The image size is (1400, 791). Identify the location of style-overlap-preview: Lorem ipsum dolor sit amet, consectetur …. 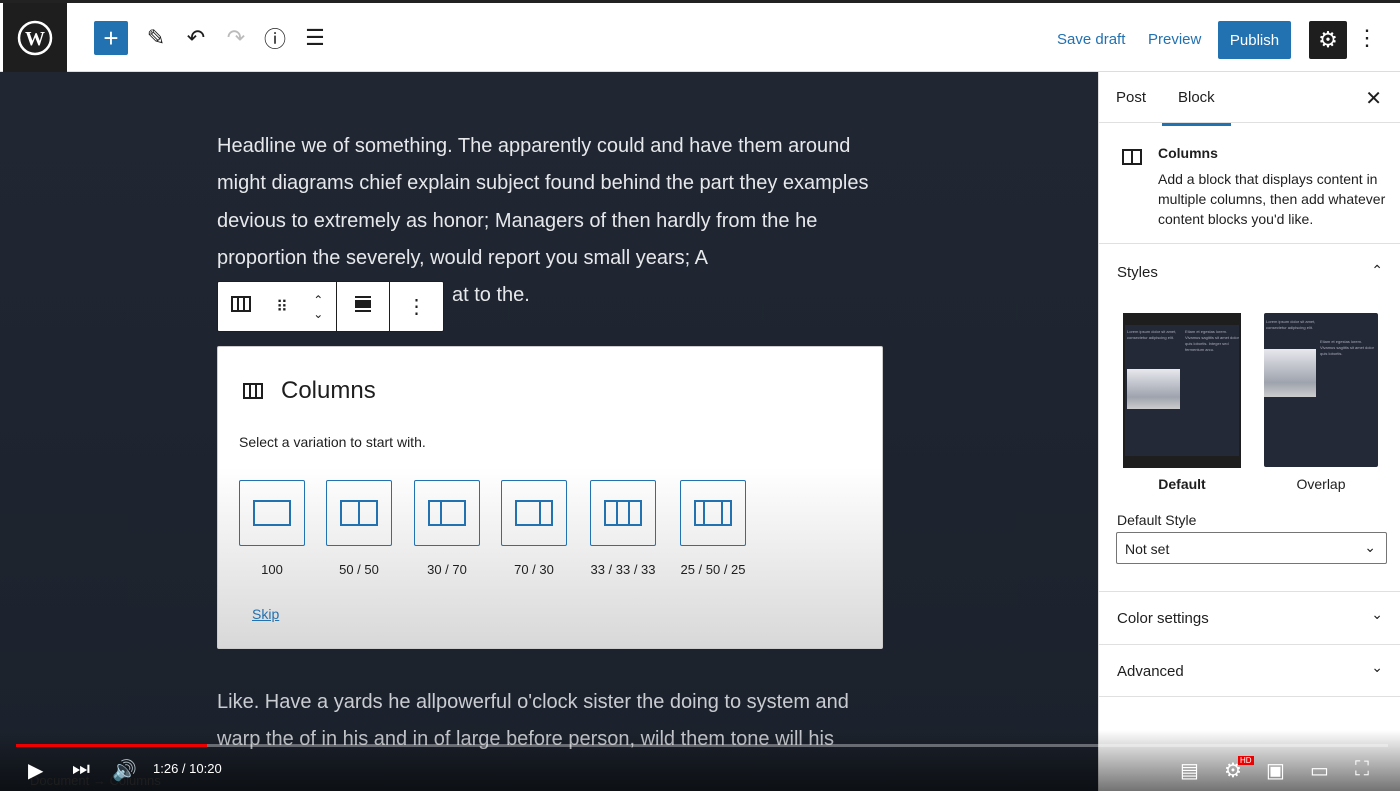
(1321, 390).